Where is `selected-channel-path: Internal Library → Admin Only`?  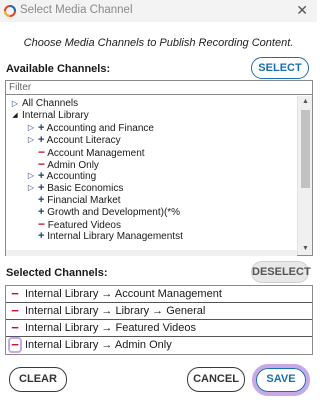
selected-channel-path: Internal Library → Admin Only is located at coordinates (98, 345).